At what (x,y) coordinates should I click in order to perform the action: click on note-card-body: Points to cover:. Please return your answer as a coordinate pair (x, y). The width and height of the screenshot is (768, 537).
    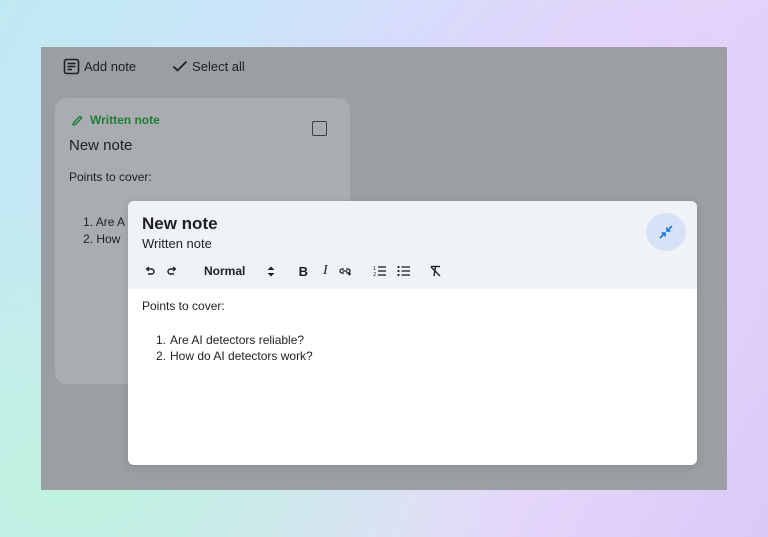
    Looking at the image, I should click on (110, 177).